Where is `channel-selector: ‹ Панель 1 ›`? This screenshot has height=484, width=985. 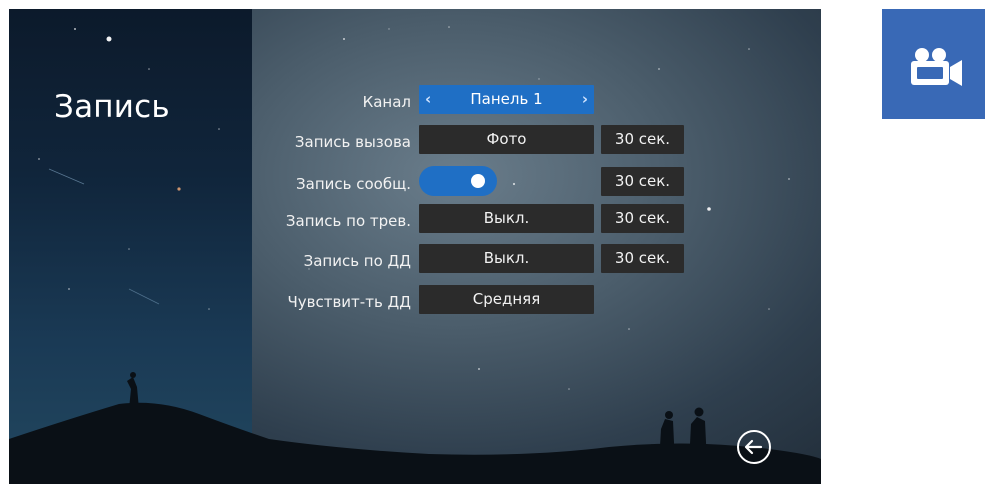 channel-selector: ‹ Панель 1 › is located at coordinates (506, 99).